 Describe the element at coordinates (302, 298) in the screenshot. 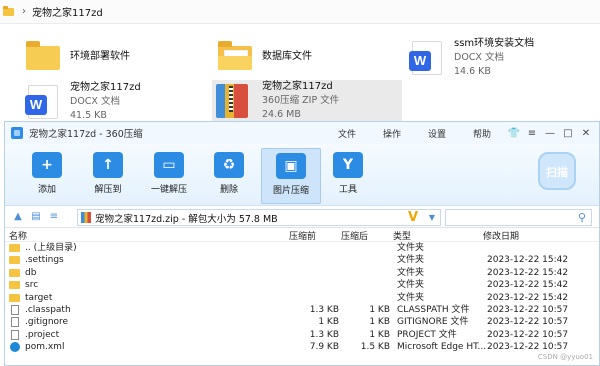

I see `table-row: target 文件夹 2023-12-22 15:42` at that location.